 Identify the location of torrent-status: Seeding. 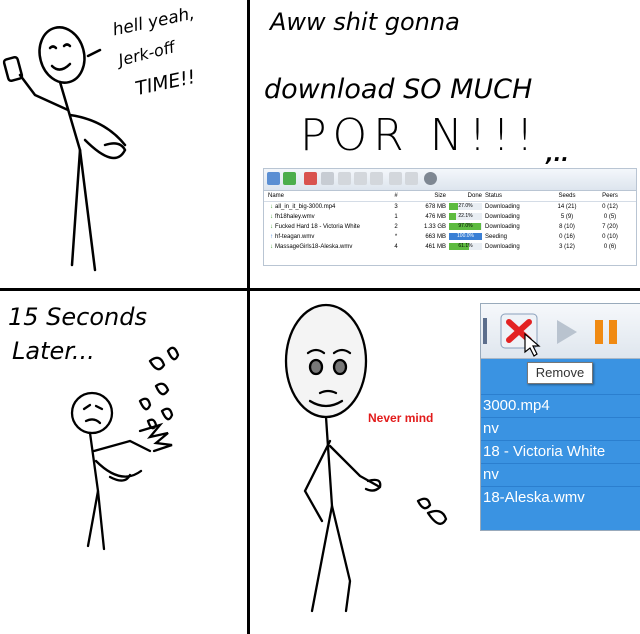
(496, 237).